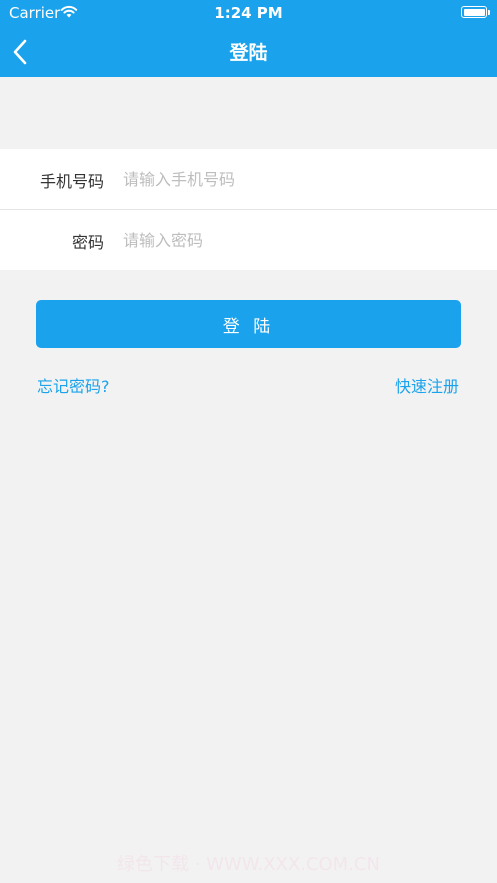 Image resolution: width=497 pixels, height=883 pixels. I want to click on forgot-password-link: 忘记密码?, so click(73, 385).